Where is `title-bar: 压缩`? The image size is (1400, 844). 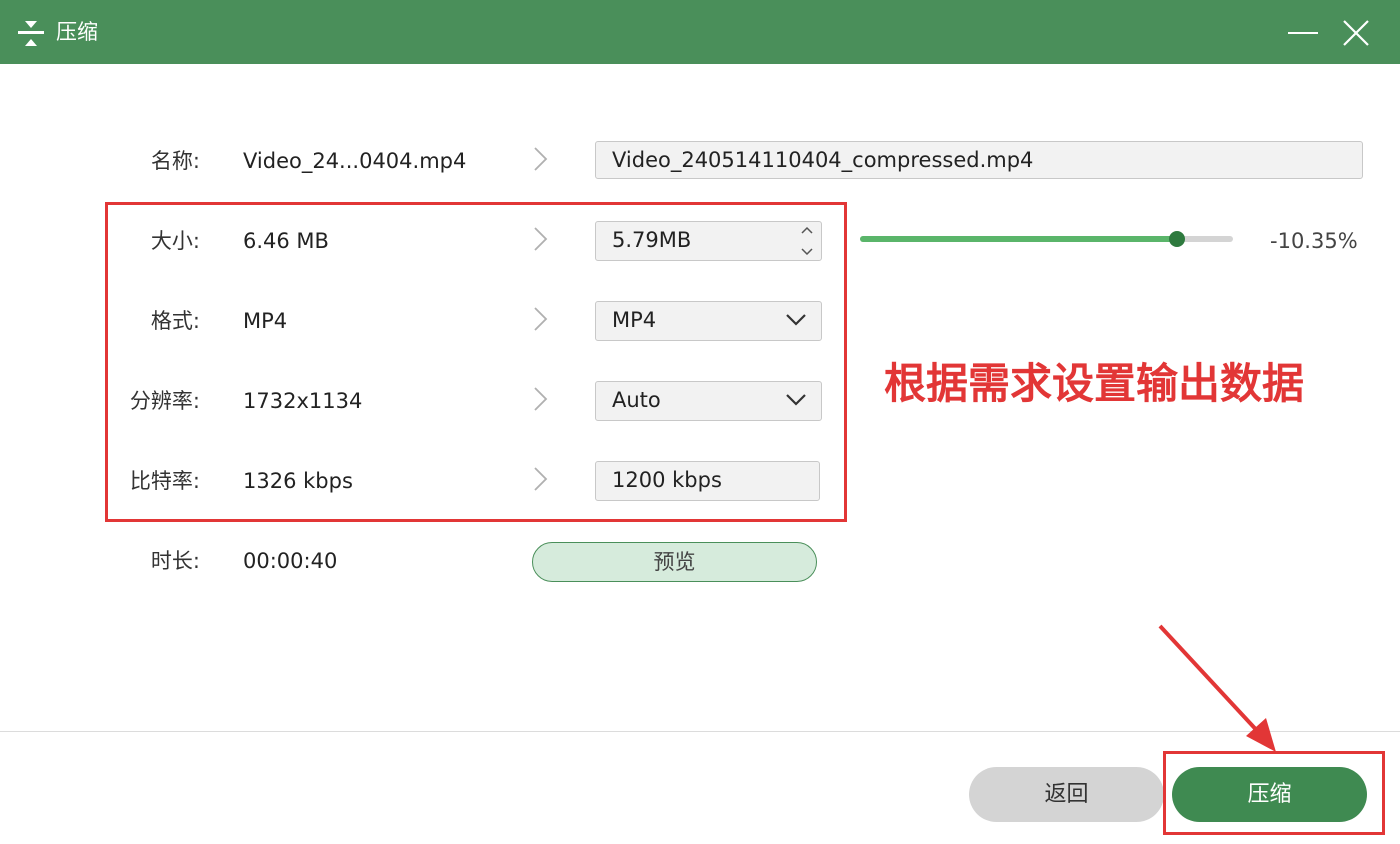 title-bar: 压缩 is located at coordinates (700, 32).